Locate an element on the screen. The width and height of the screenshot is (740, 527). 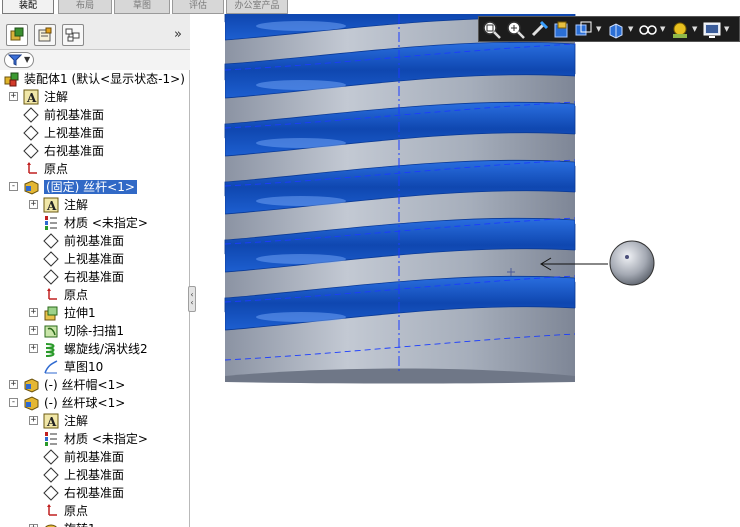
tree-node: - (固定) 丝杆<1> is located at coordinates (95, 187).